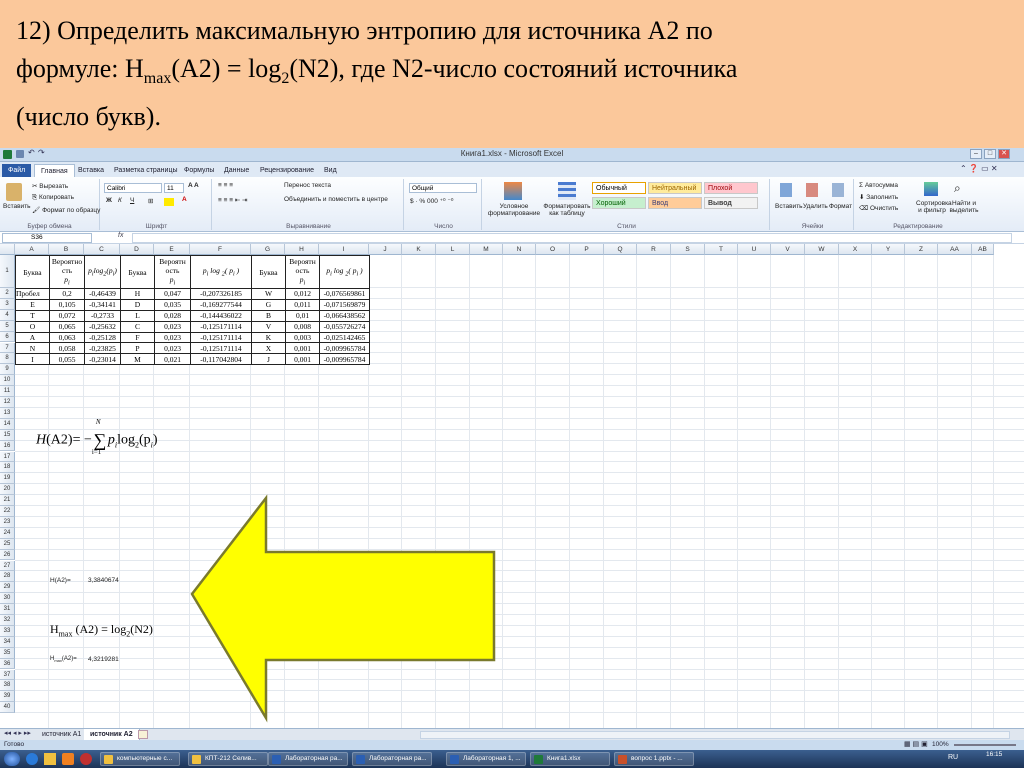 The image size is (1024, 768). Describe the element at coordinates (102, 359) in the screenshot. I see `table-cell: -0,23014` at that location.